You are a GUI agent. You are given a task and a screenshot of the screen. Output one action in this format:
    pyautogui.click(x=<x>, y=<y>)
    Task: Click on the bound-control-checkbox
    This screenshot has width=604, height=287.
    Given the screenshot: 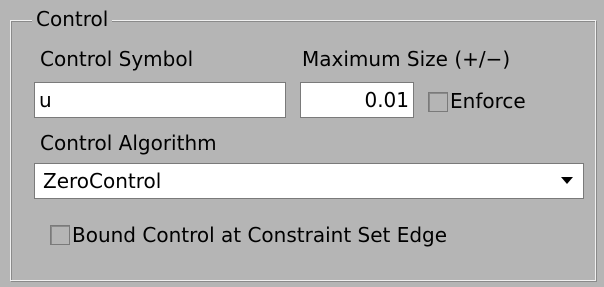 What is the action you would take?
    pyautogui.click(x=60, y=235)
    